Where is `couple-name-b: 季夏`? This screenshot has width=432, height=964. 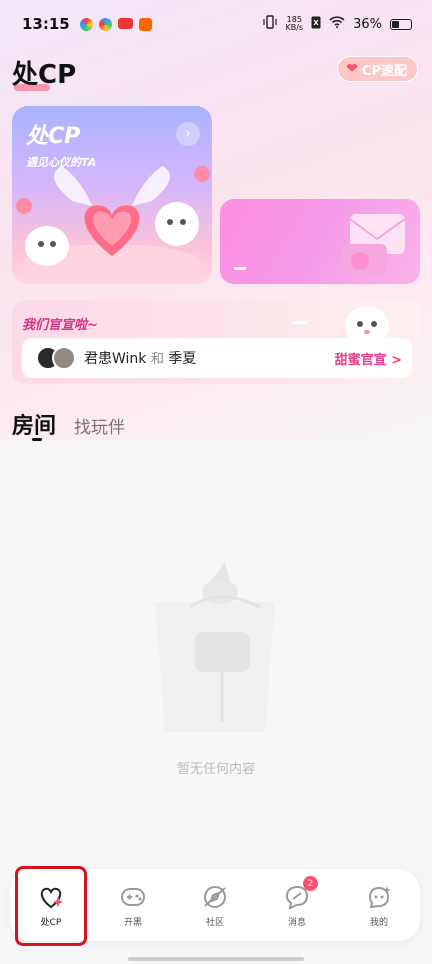 couple-name-b: 季夏 is located at coordinates (182, 359).